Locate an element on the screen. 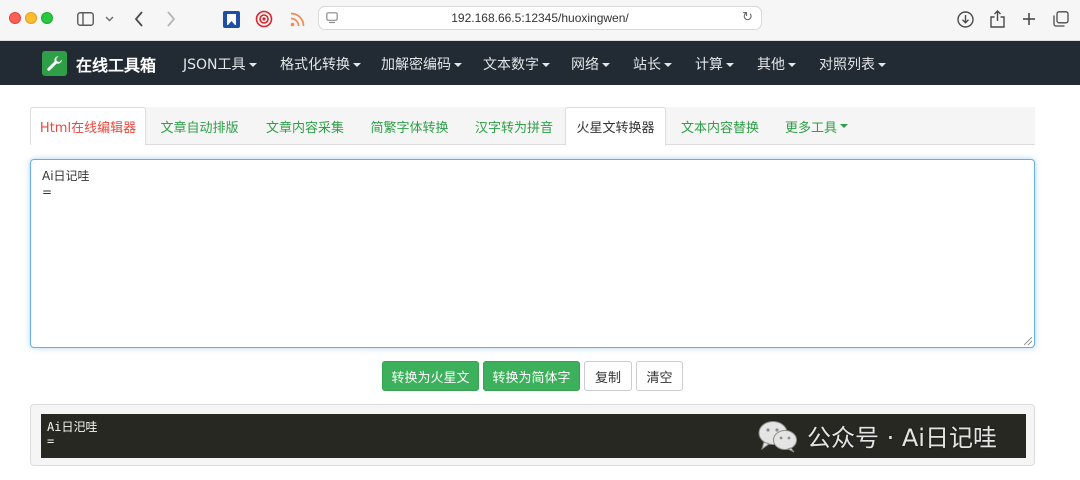  wechat-icon is located at coordinates (777, 436).